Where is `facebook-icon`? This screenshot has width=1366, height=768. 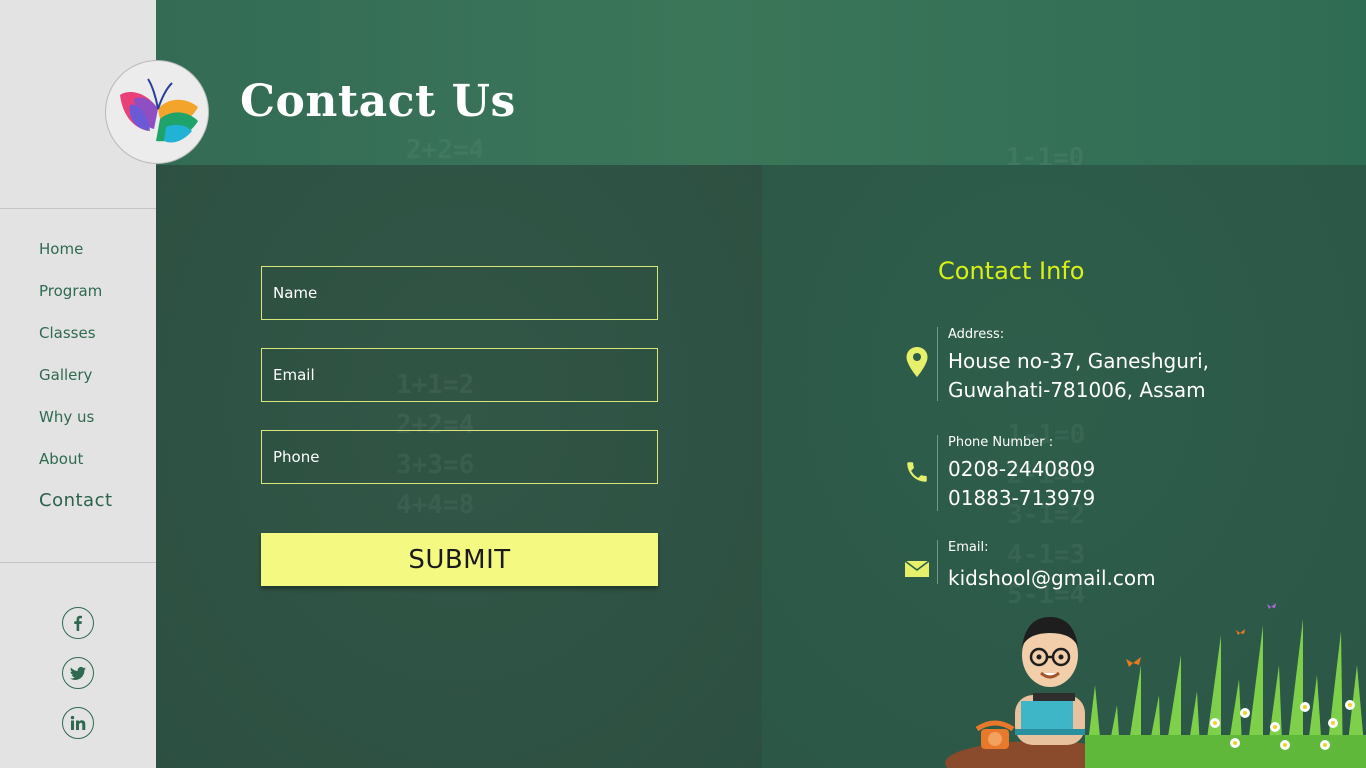
facebook-icon is located at coordinates (78, 623).